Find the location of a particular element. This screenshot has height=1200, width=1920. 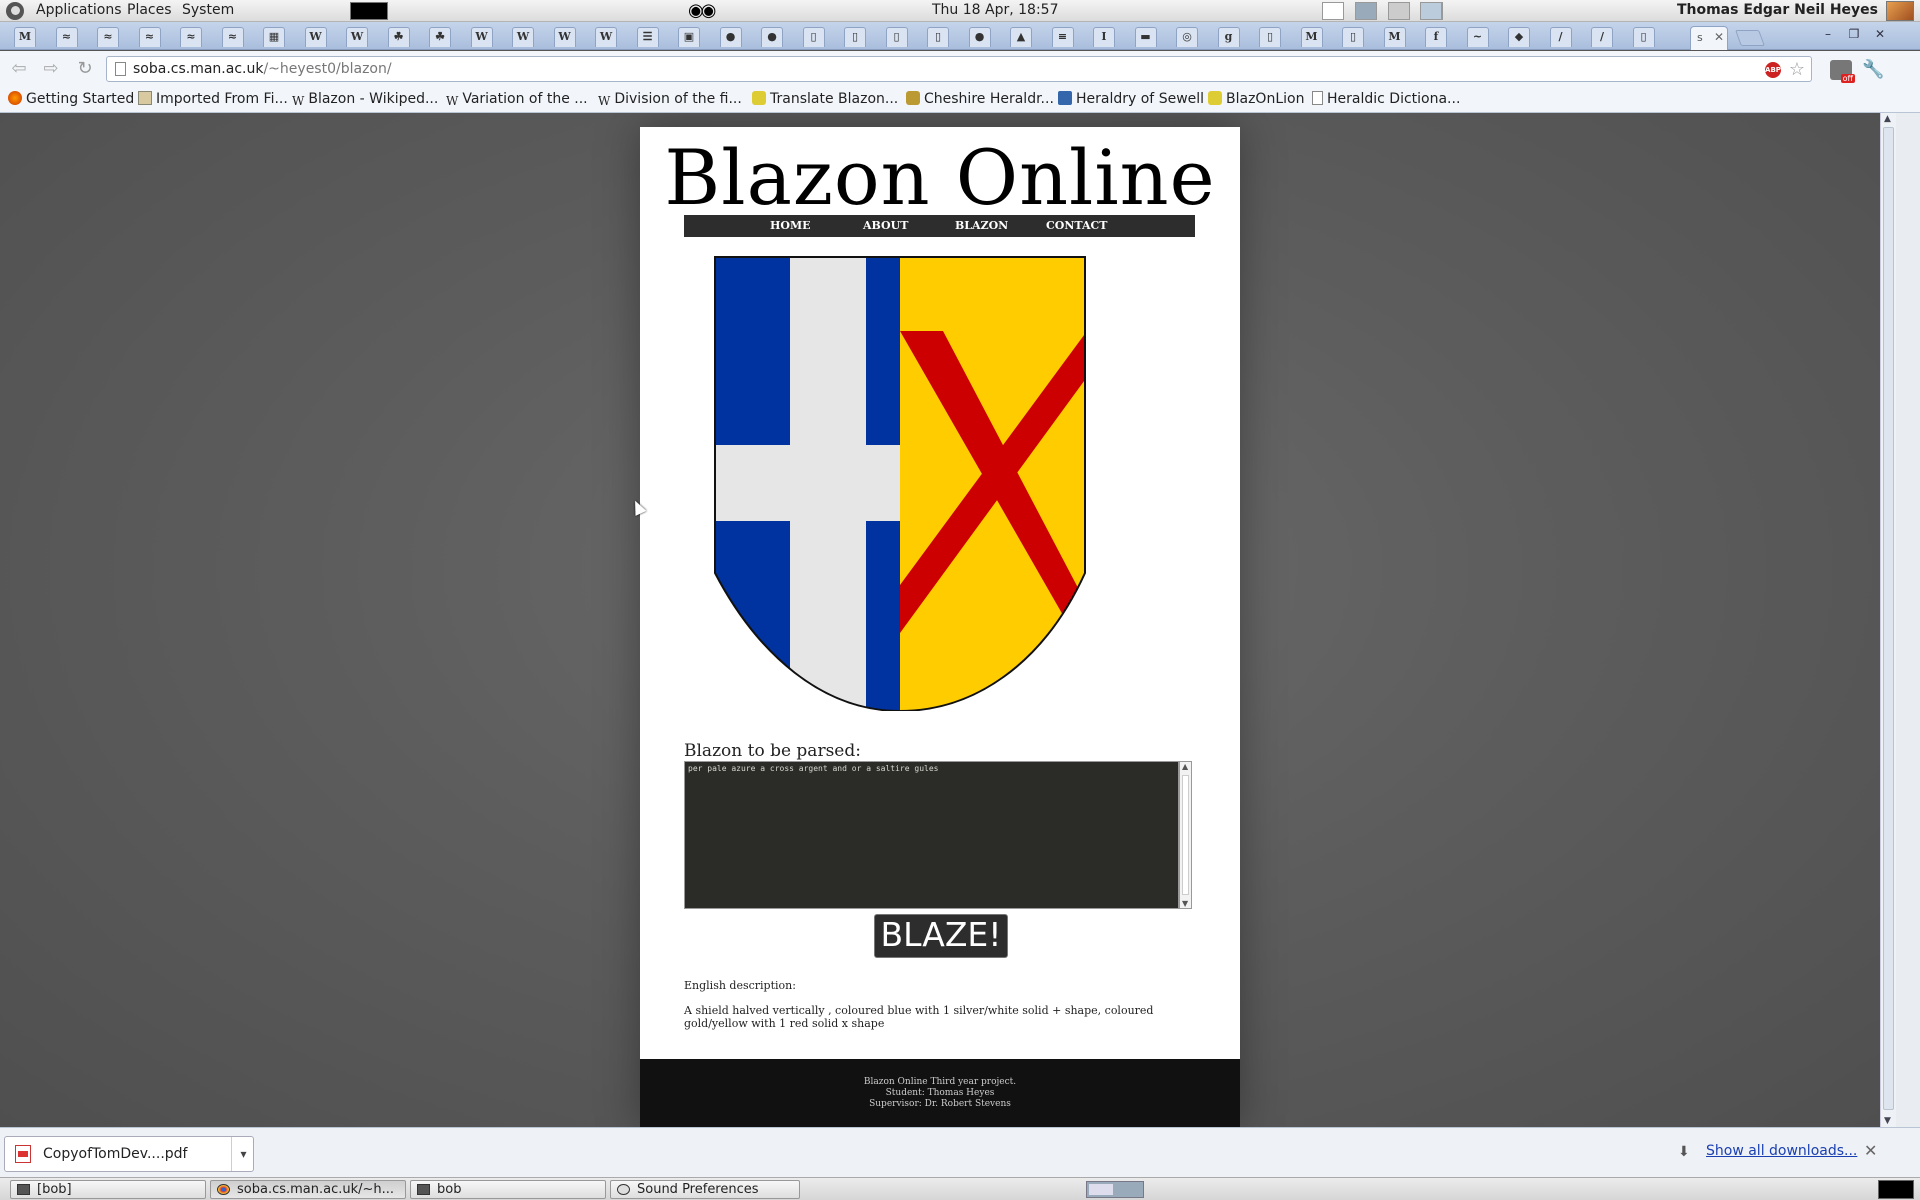

chevron-down-icon: ▾ is located at coordinates (243, 1154).